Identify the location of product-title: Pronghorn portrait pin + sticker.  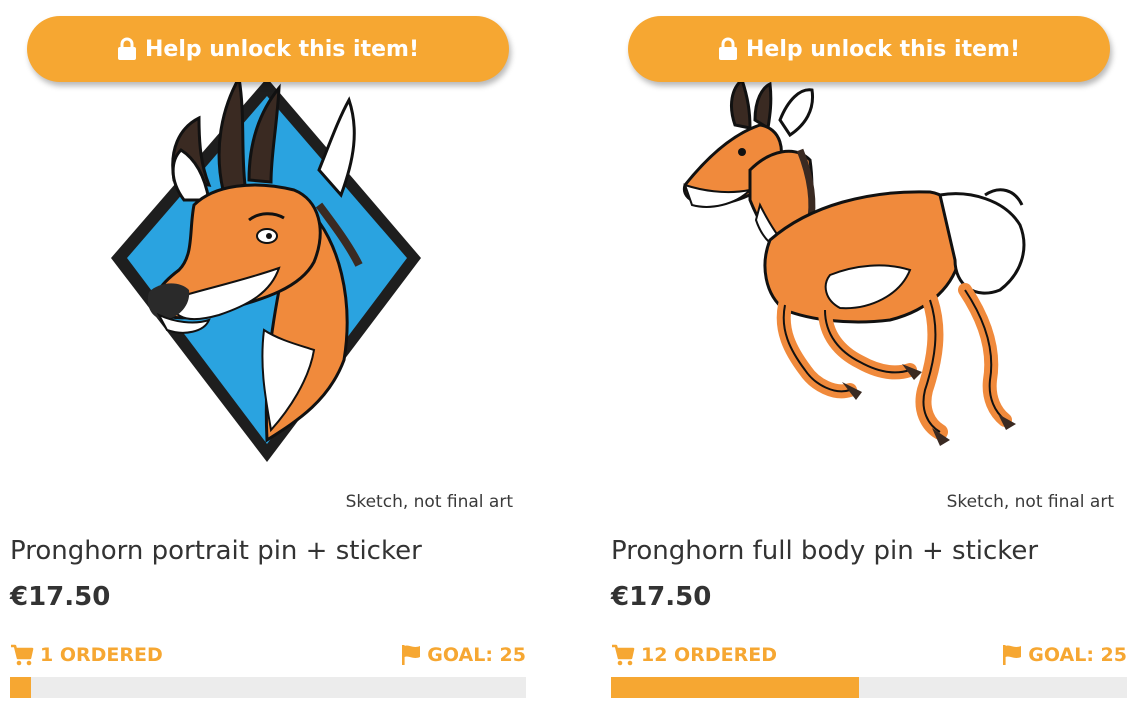
(216, 551).